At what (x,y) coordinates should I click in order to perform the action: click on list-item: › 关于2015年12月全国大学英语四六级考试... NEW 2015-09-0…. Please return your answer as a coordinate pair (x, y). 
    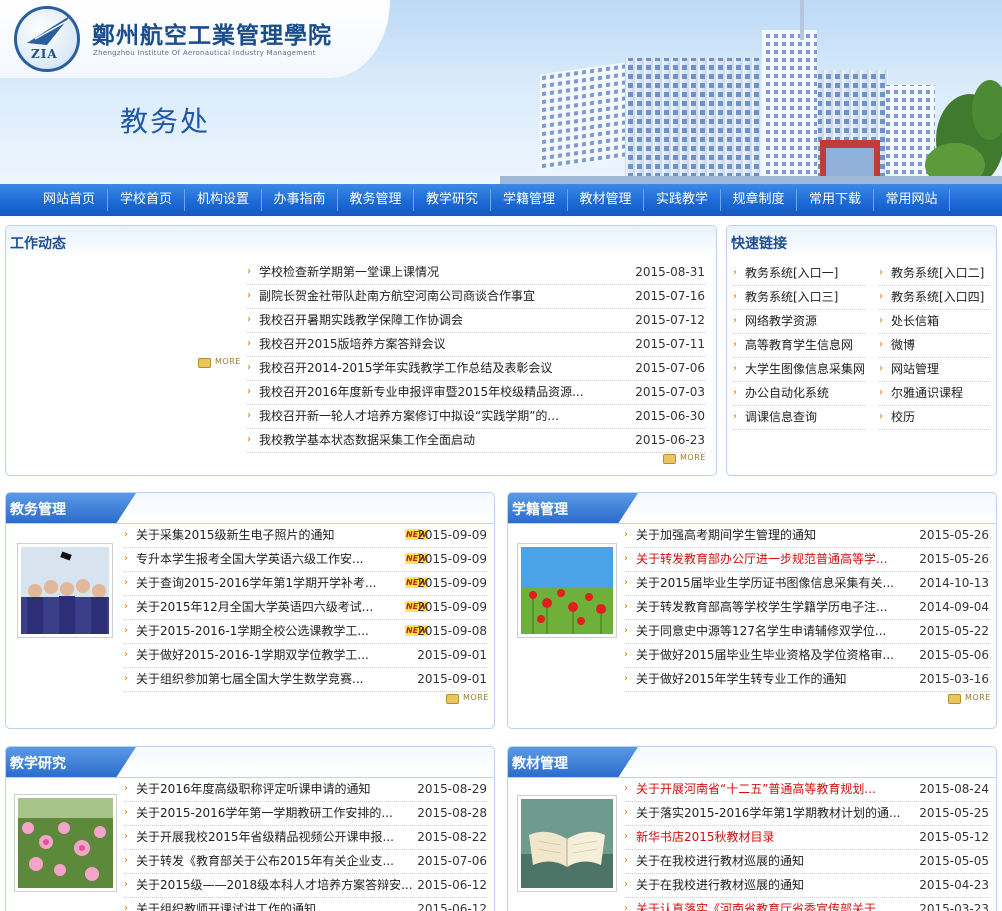
    Looking at the image, I should click on (305, 608).